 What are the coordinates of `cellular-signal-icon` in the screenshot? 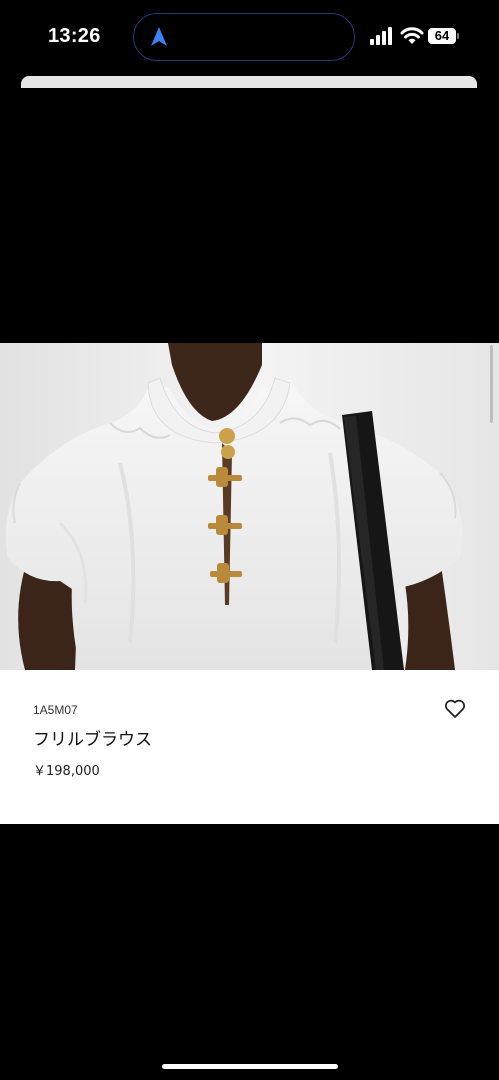 It's located at (383, 38).